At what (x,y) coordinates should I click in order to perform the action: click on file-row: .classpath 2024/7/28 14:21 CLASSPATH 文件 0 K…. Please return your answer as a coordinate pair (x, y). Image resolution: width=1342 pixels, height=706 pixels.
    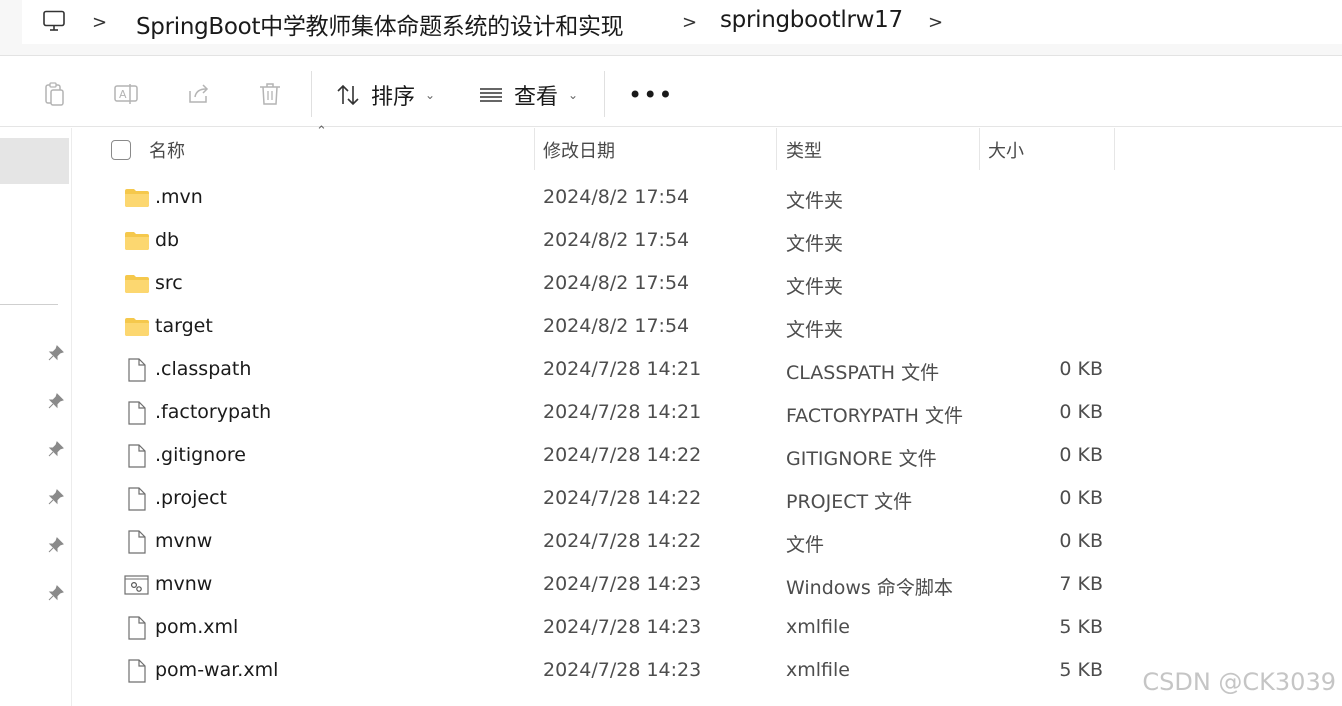
    Looking at the image, I should click on (707, 370).